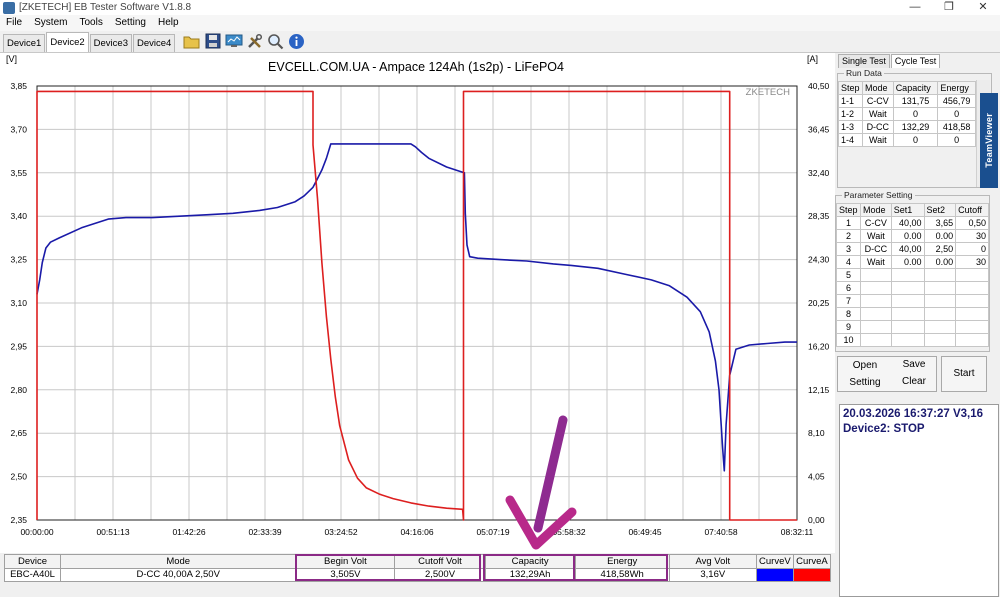 The height and width of the screenshot is (597, 1000). I want to click on menu-tools: Tools, so click(90, 23).